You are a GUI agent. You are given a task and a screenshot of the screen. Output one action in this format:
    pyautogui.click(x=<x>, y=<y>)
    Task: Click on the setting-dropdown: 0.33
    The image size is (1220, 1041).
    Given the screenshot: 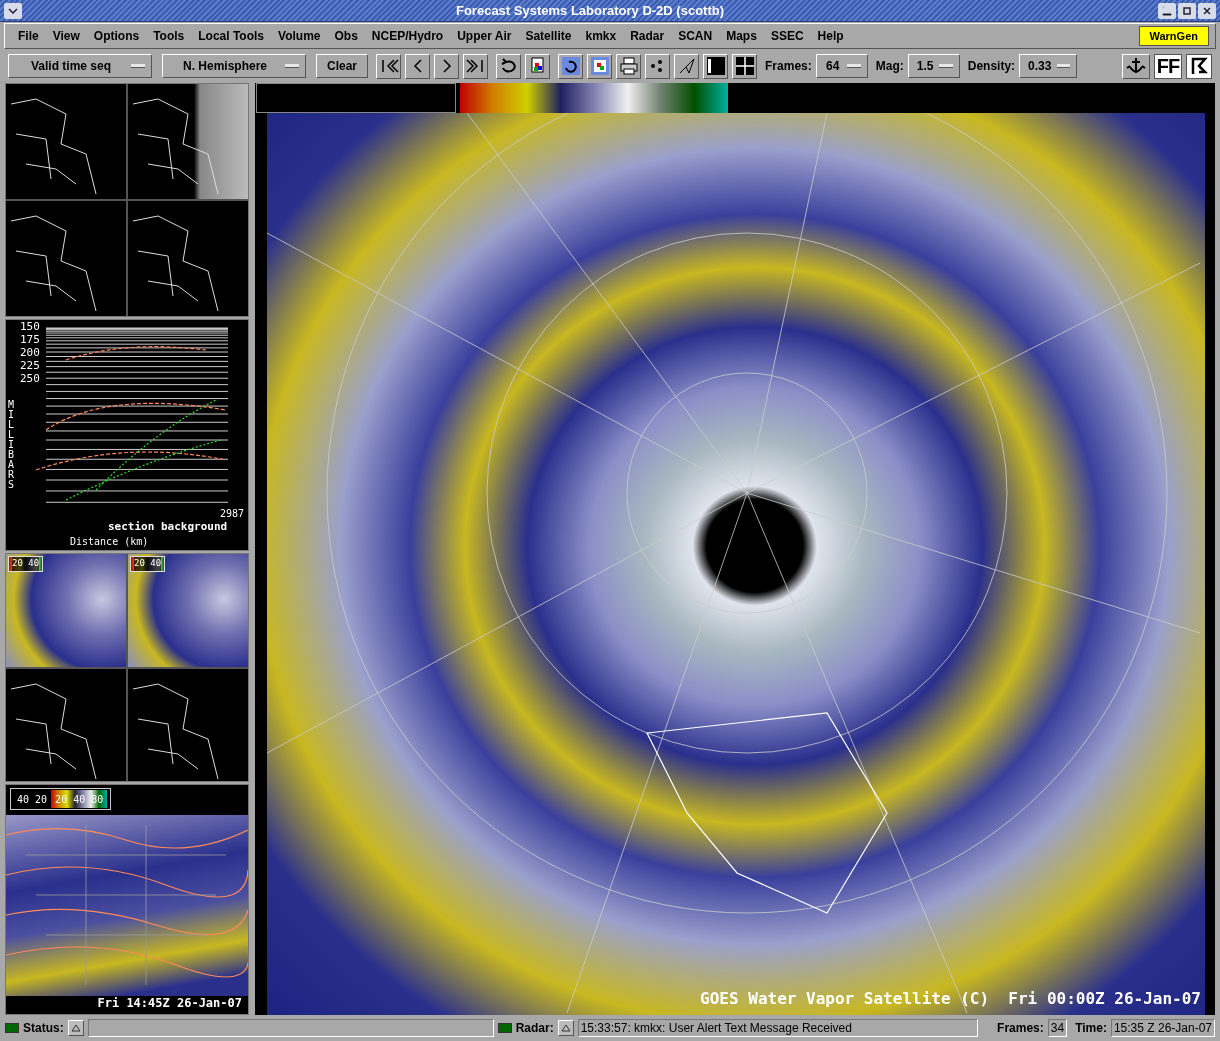 What is the action you would take?
    pyautogui.click(x=1048, y=66)
    